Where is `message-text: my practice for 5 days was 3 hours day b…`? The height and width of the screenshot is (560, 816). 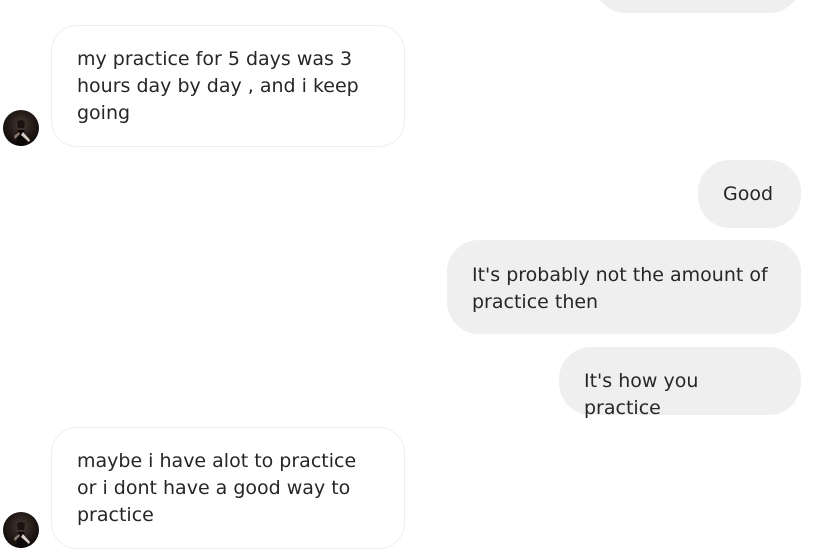 message-text: my practice for 5 days was 3 hours day b… is located at coordinates (218, 86).